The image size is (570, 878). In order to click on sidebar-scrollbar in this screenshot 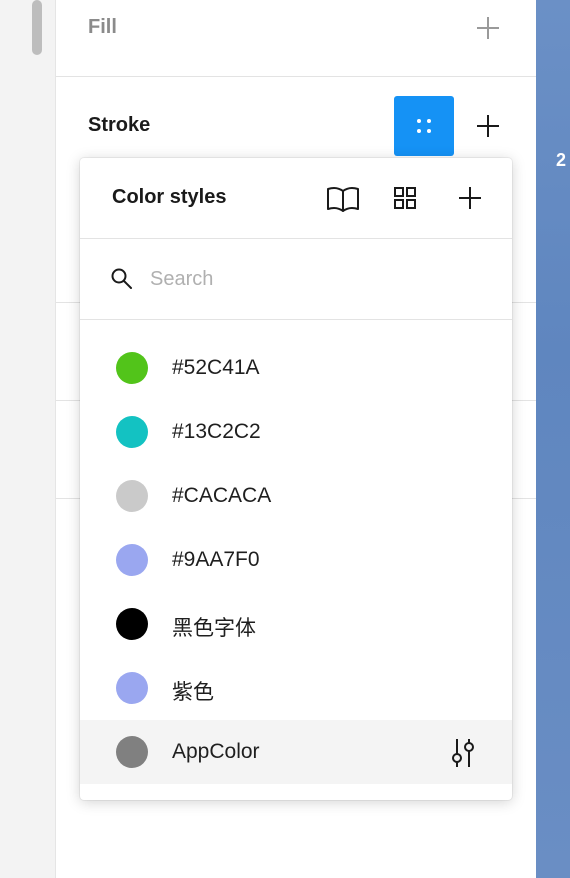, I will do `click(37, 27)`.